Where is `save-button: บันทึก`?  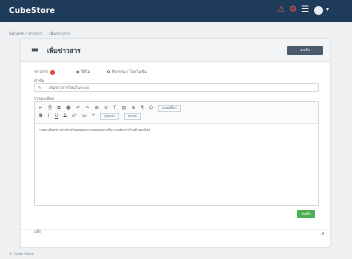
save-button: บันทึก is located at coordinates (306, 214).